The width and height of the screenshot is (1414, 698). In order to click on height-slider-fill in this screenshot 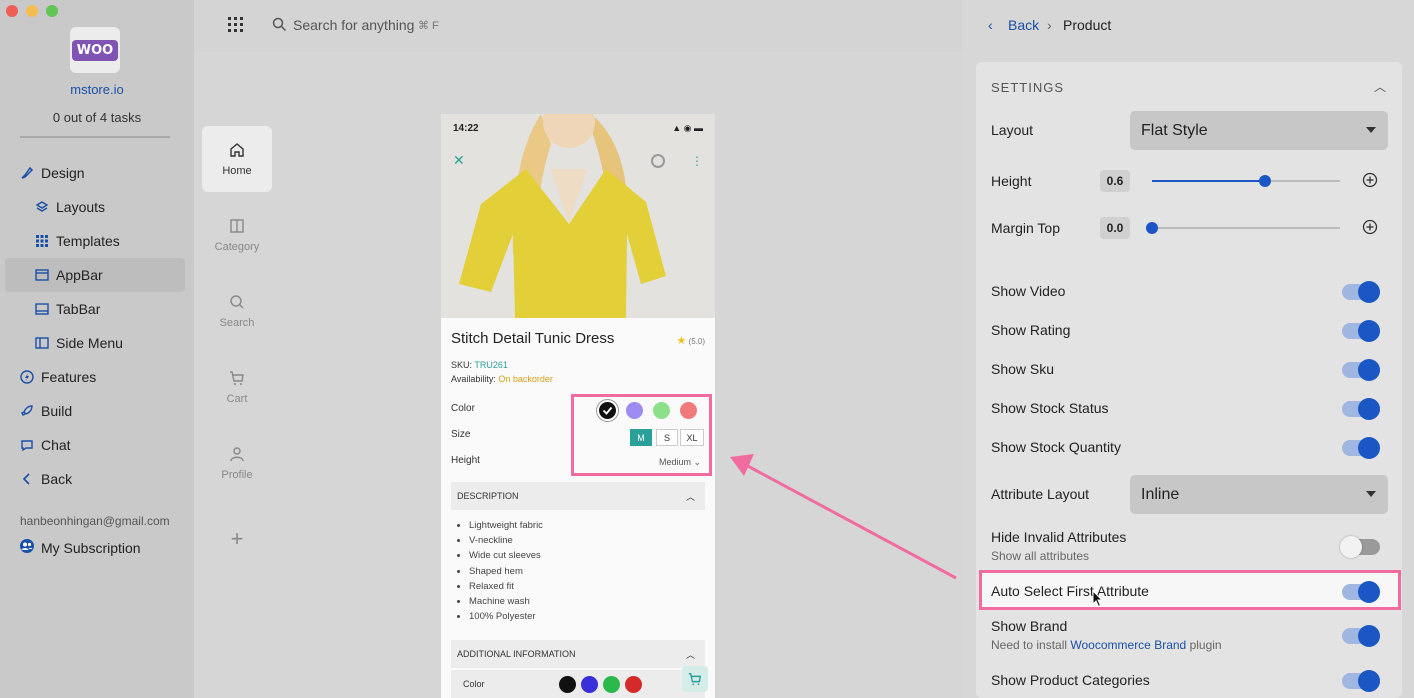, I will do `click(1208, 181)`.